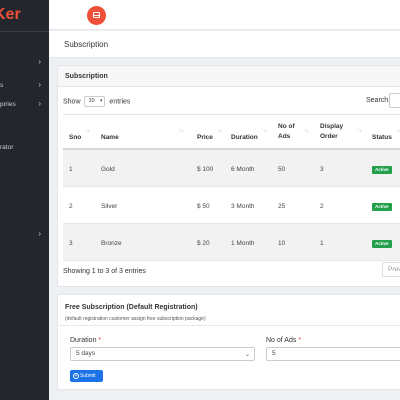  Describe the element at coordinates (110, 138) in the screenshot. I see `column-header-name: Name` at that location.